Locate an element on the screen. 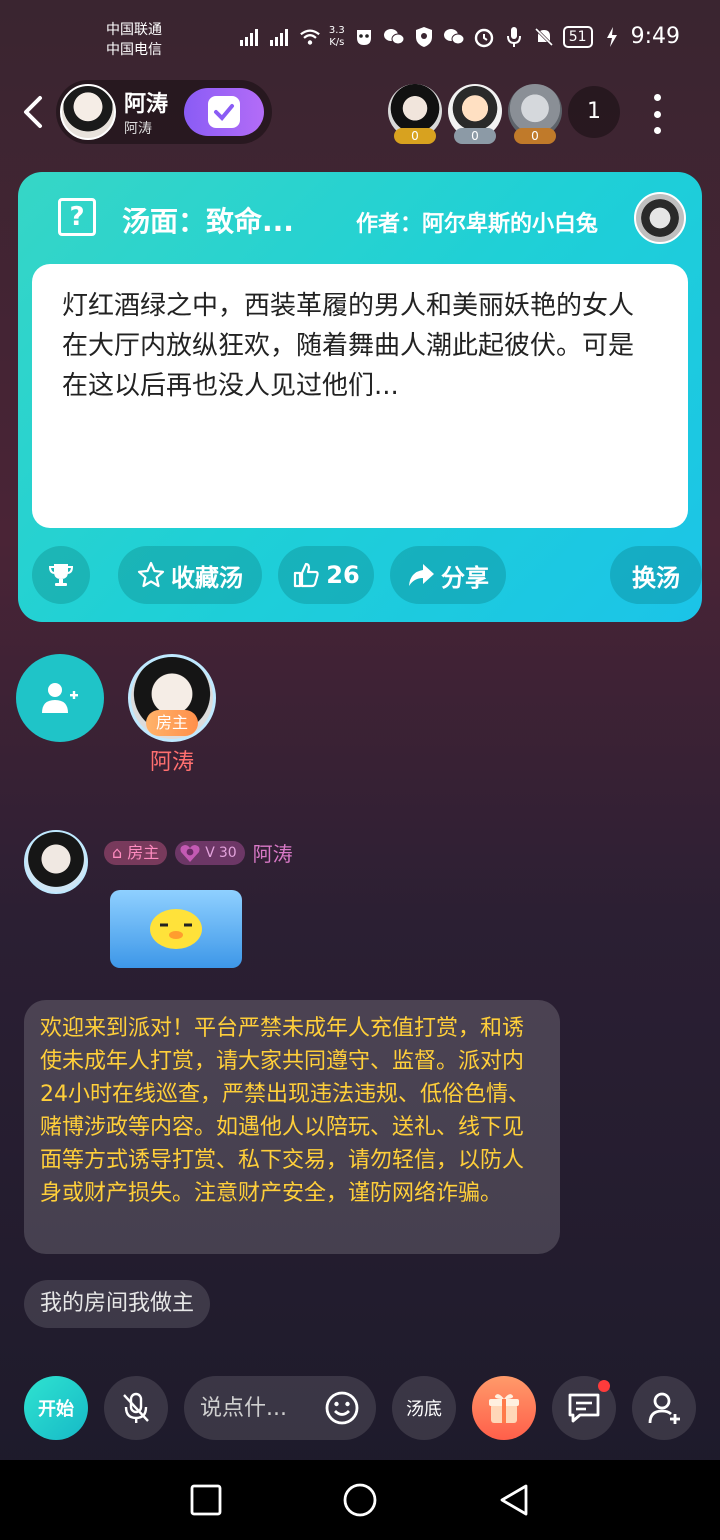 This screenshot has height=1540, width=720. mic-icon is located at coordinates (514, 37).